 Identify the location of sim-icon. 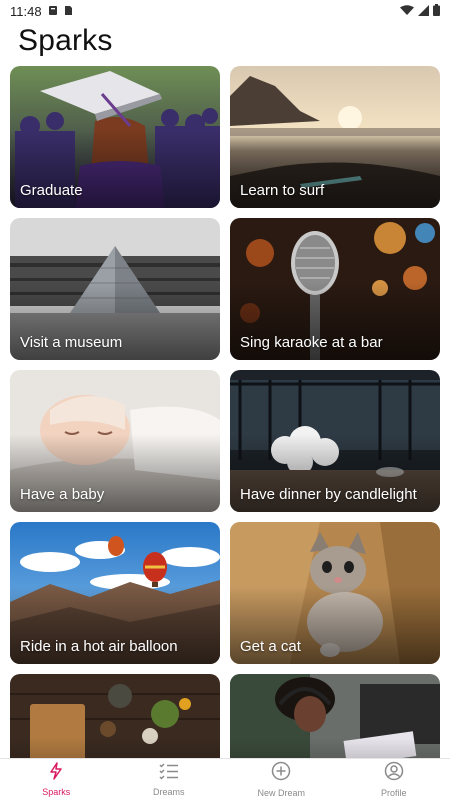
(68, 11).